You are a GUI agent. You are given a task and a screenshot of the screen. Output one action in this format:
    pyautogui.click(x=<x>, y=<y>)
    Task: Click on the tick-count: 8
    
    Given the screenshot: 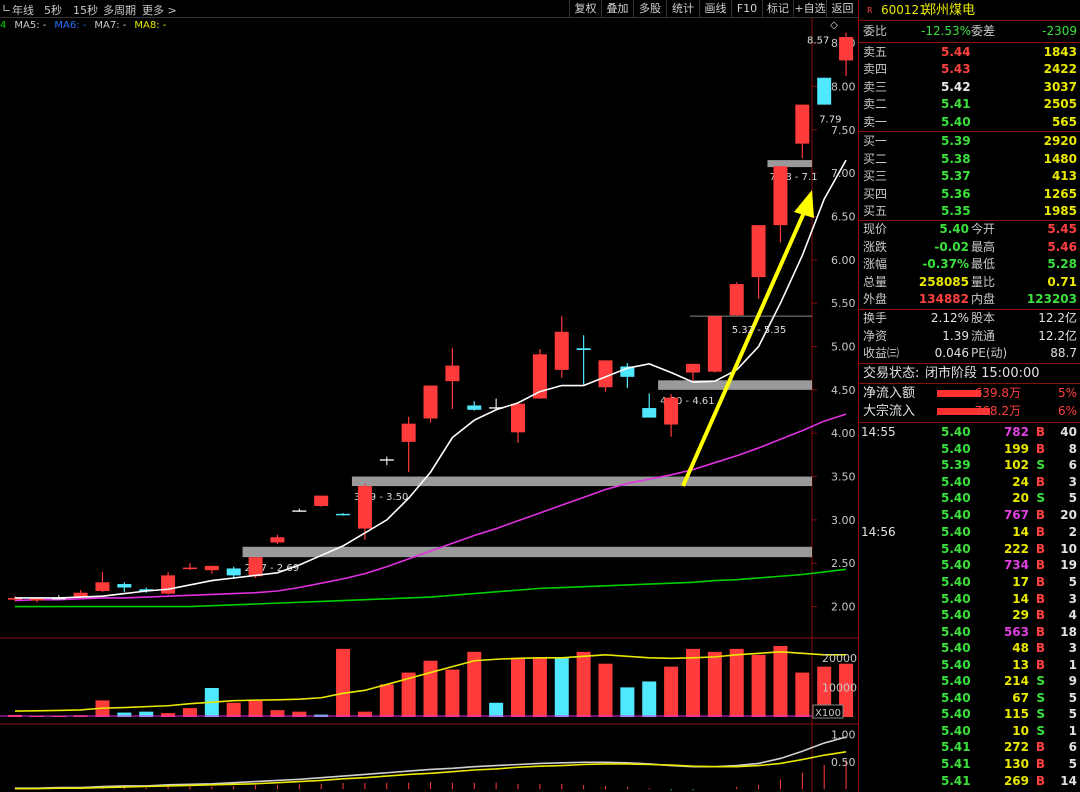 What is the action you would take?
    pyautogui.click(x=1072, y=448)
    